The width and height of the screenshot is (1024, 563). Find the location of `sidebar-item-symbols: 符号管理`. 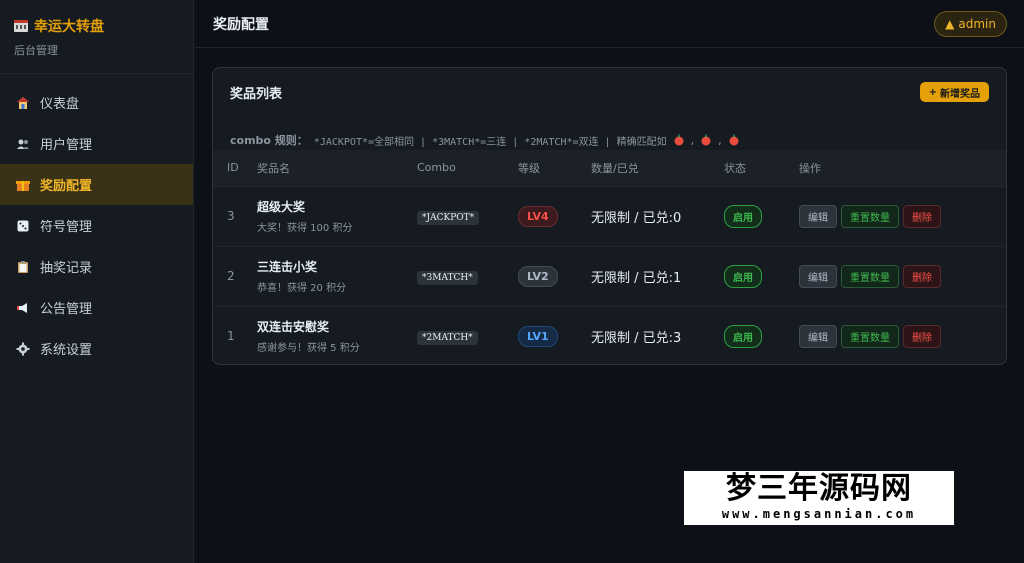

sidebar-item-symbols: 符号管理 is located at coordinates (96, 225).